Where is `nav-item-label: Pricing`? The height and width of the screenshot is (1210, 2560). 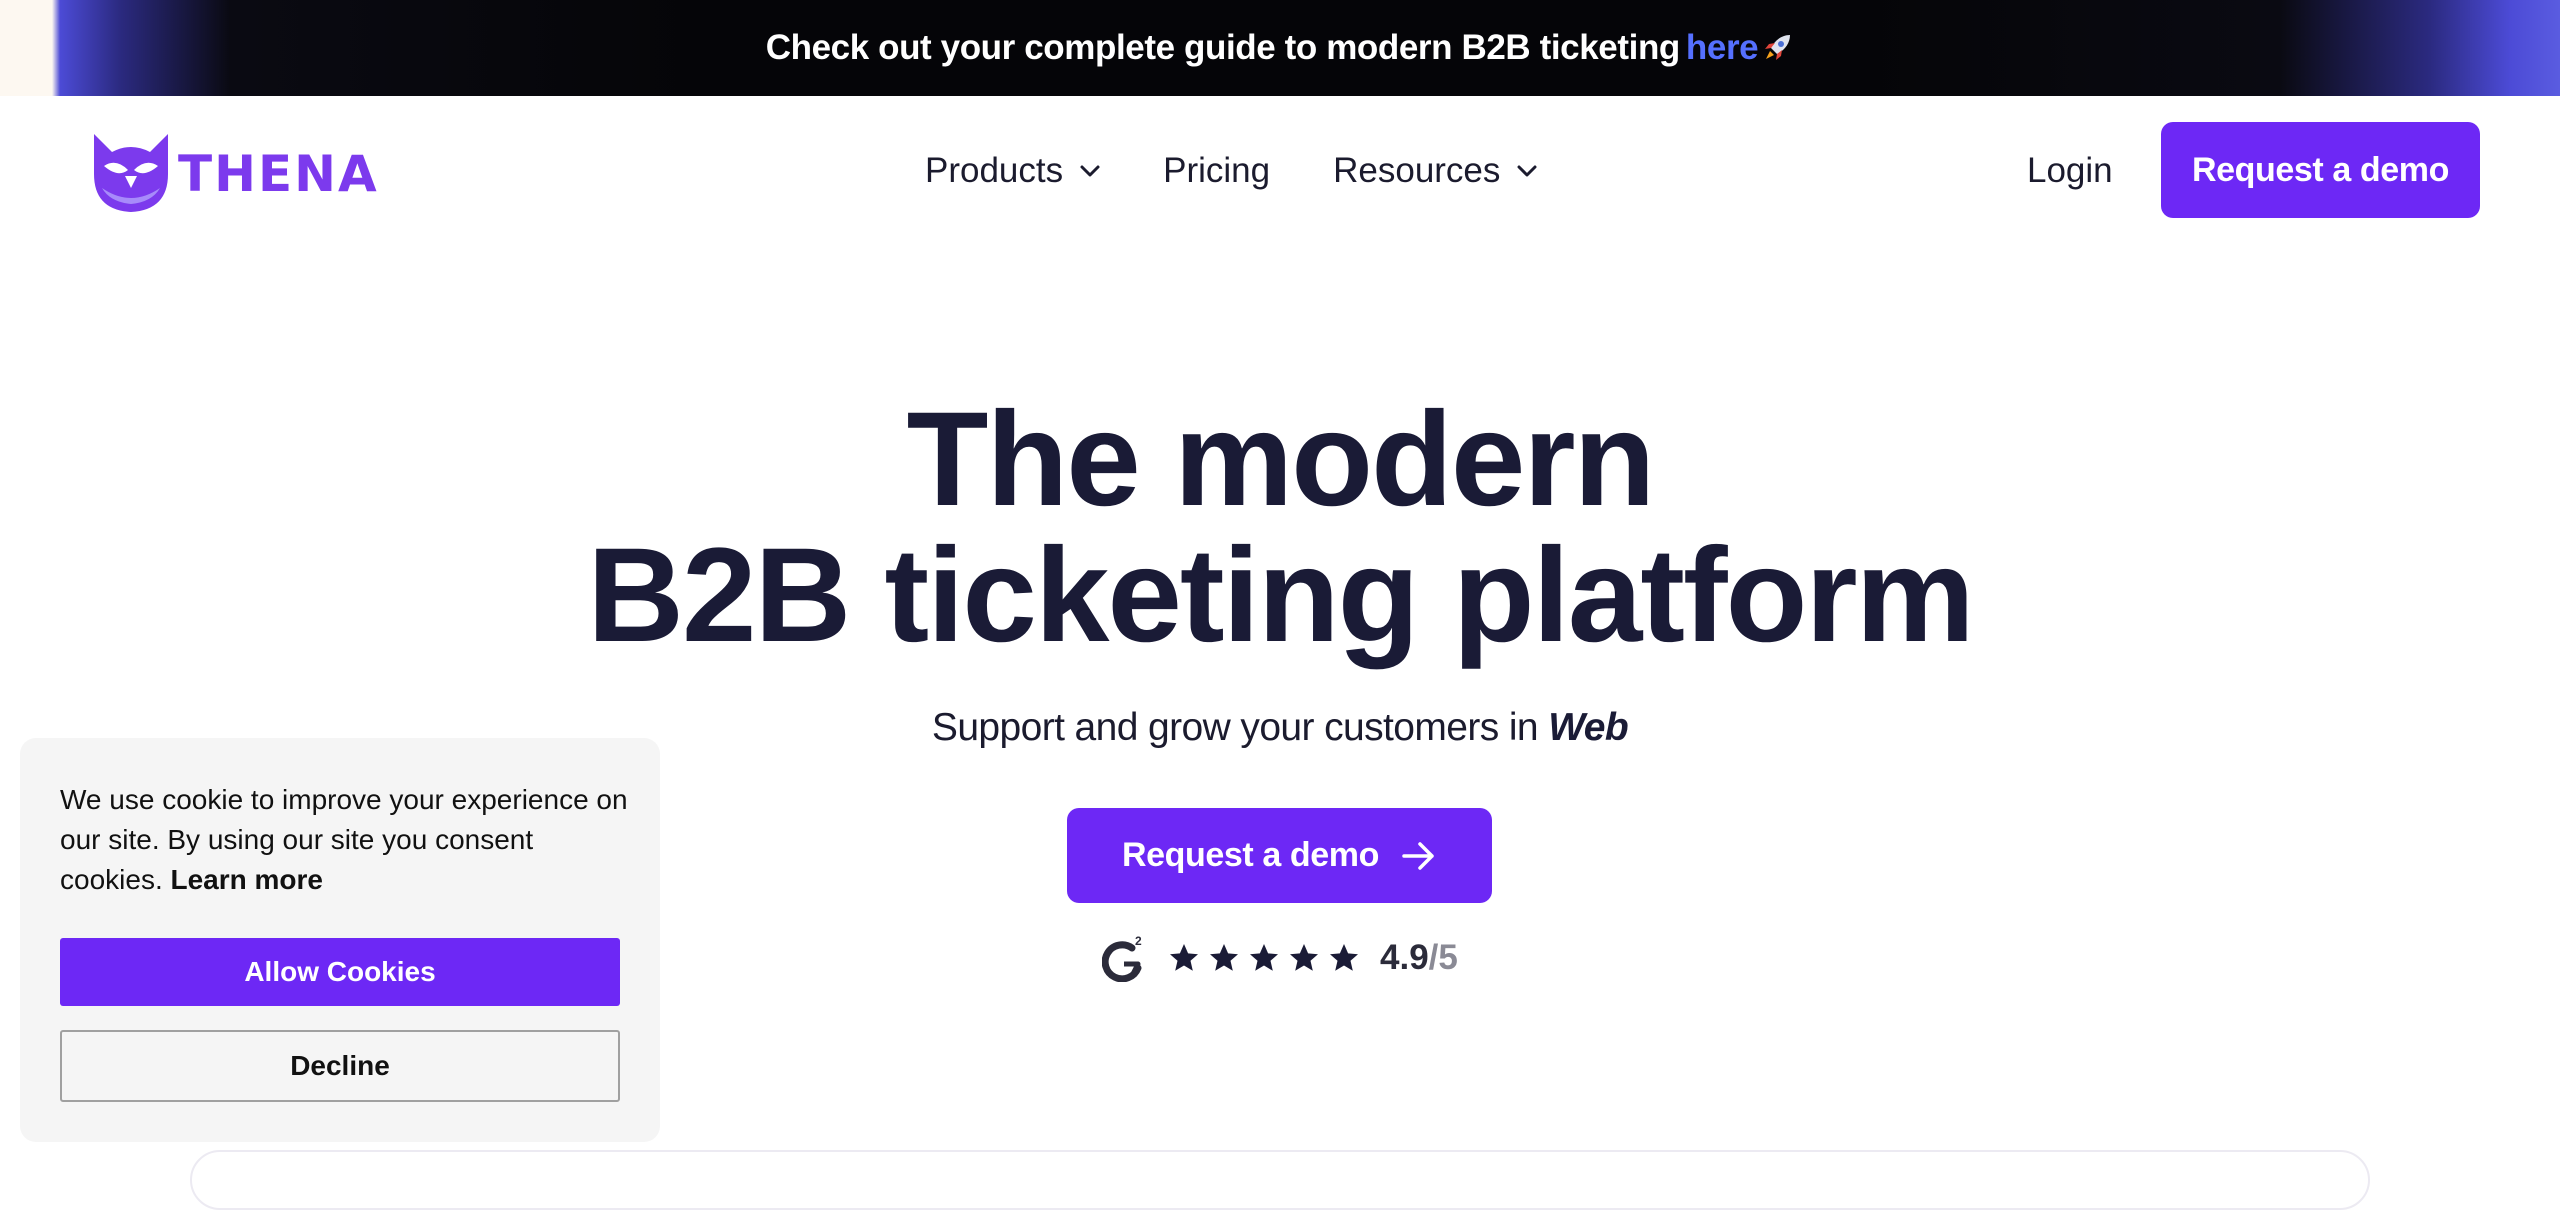 nav-item-label: Pricing is located at coordinates (1217, 170).